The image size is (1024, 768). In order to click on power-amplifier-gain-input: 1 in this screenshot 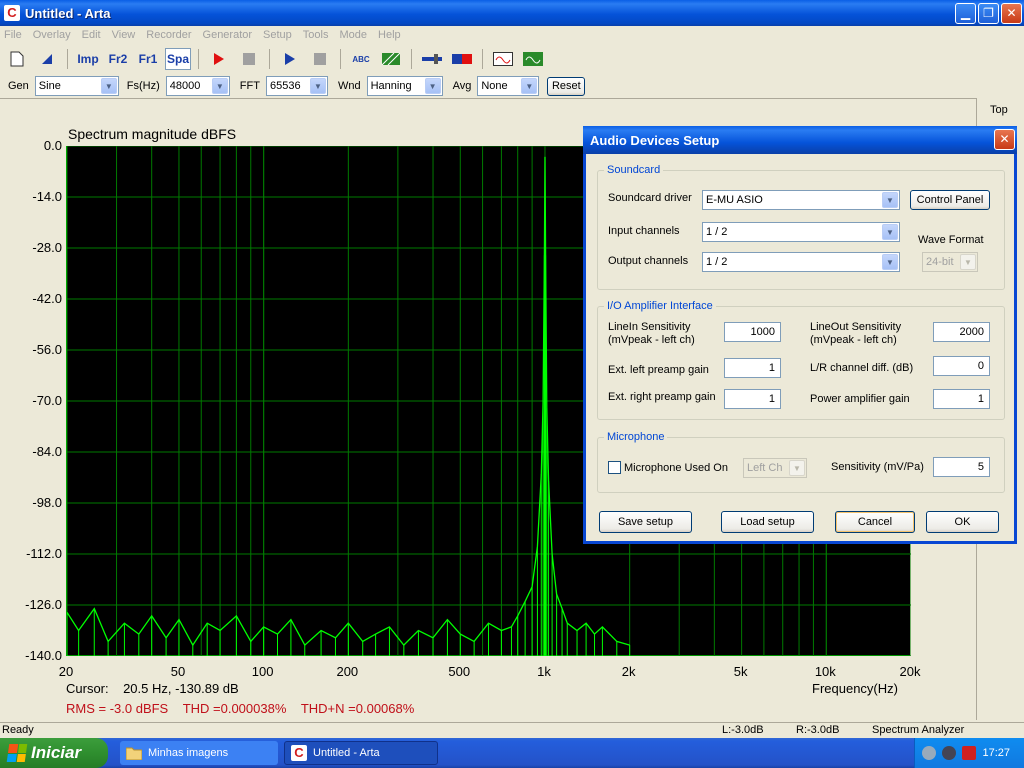, I will do `click(961, 399)`.